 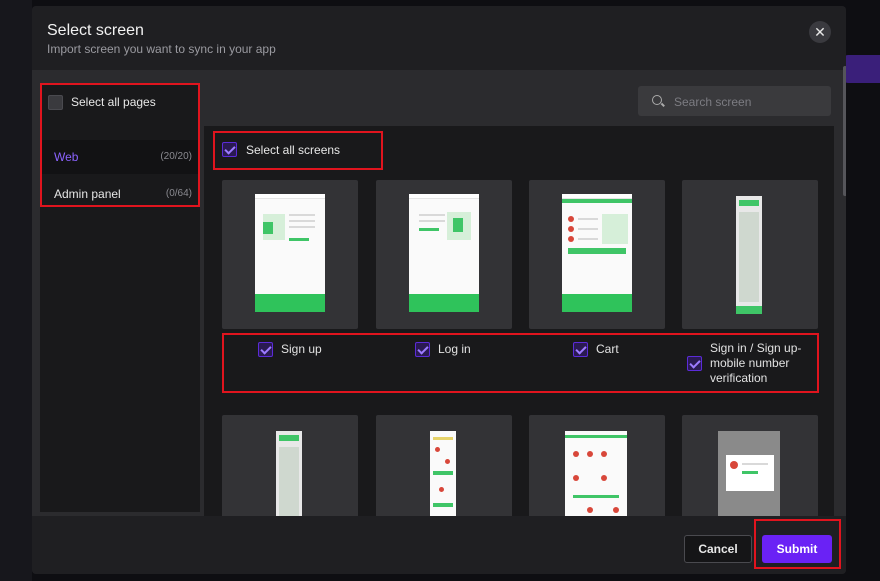 I want to click on page-item-count: (20/20), so click(x=176, y=156).